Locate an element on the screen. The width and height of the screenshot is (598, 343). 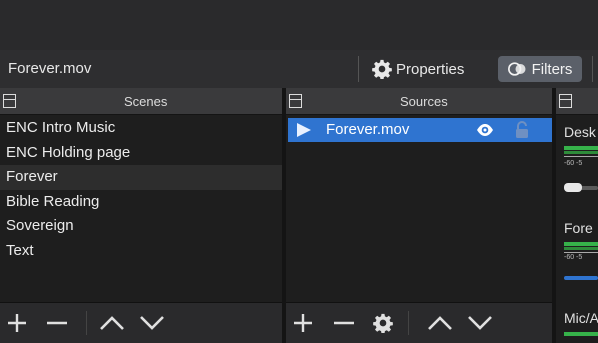
mixer-channel-label: Mic/A is located at coordinates (581, 318).